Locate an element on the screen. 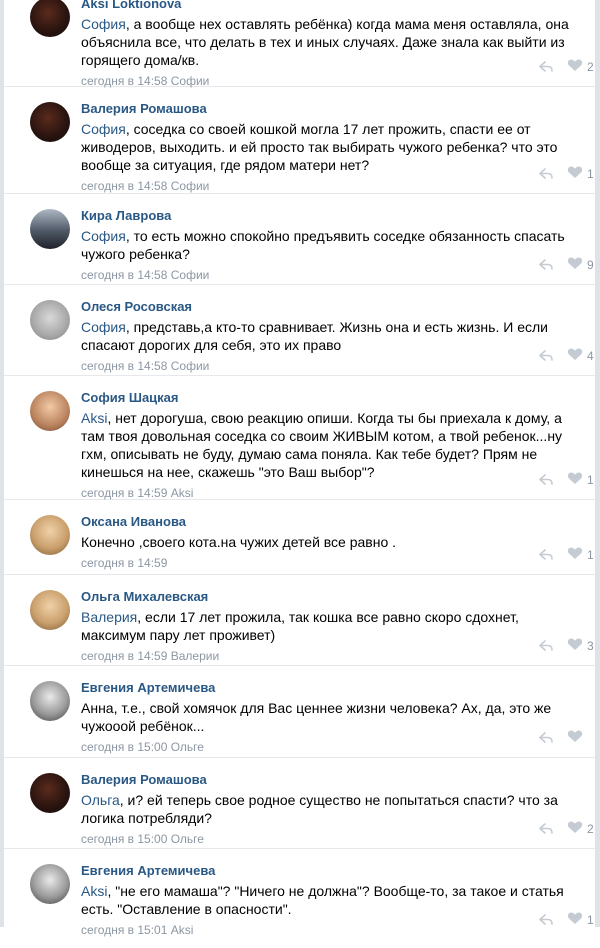 The height and width of the screenshot is (948, 600). comment-actions: 3 is located at coordinates (564, 646).